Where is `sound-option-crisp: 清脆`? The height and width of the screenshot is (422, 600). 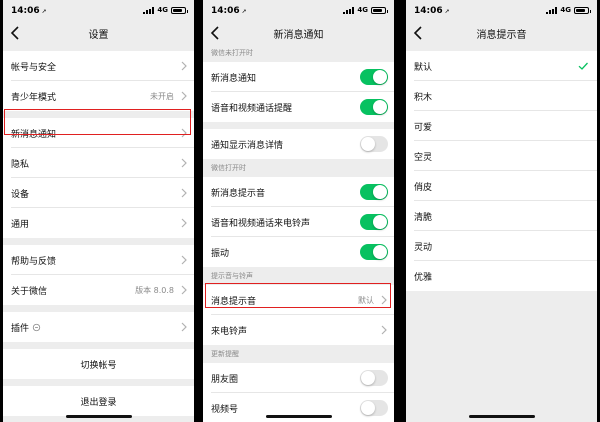 sound-option-crisp: 清脆 is located at coordinates (501, 216).